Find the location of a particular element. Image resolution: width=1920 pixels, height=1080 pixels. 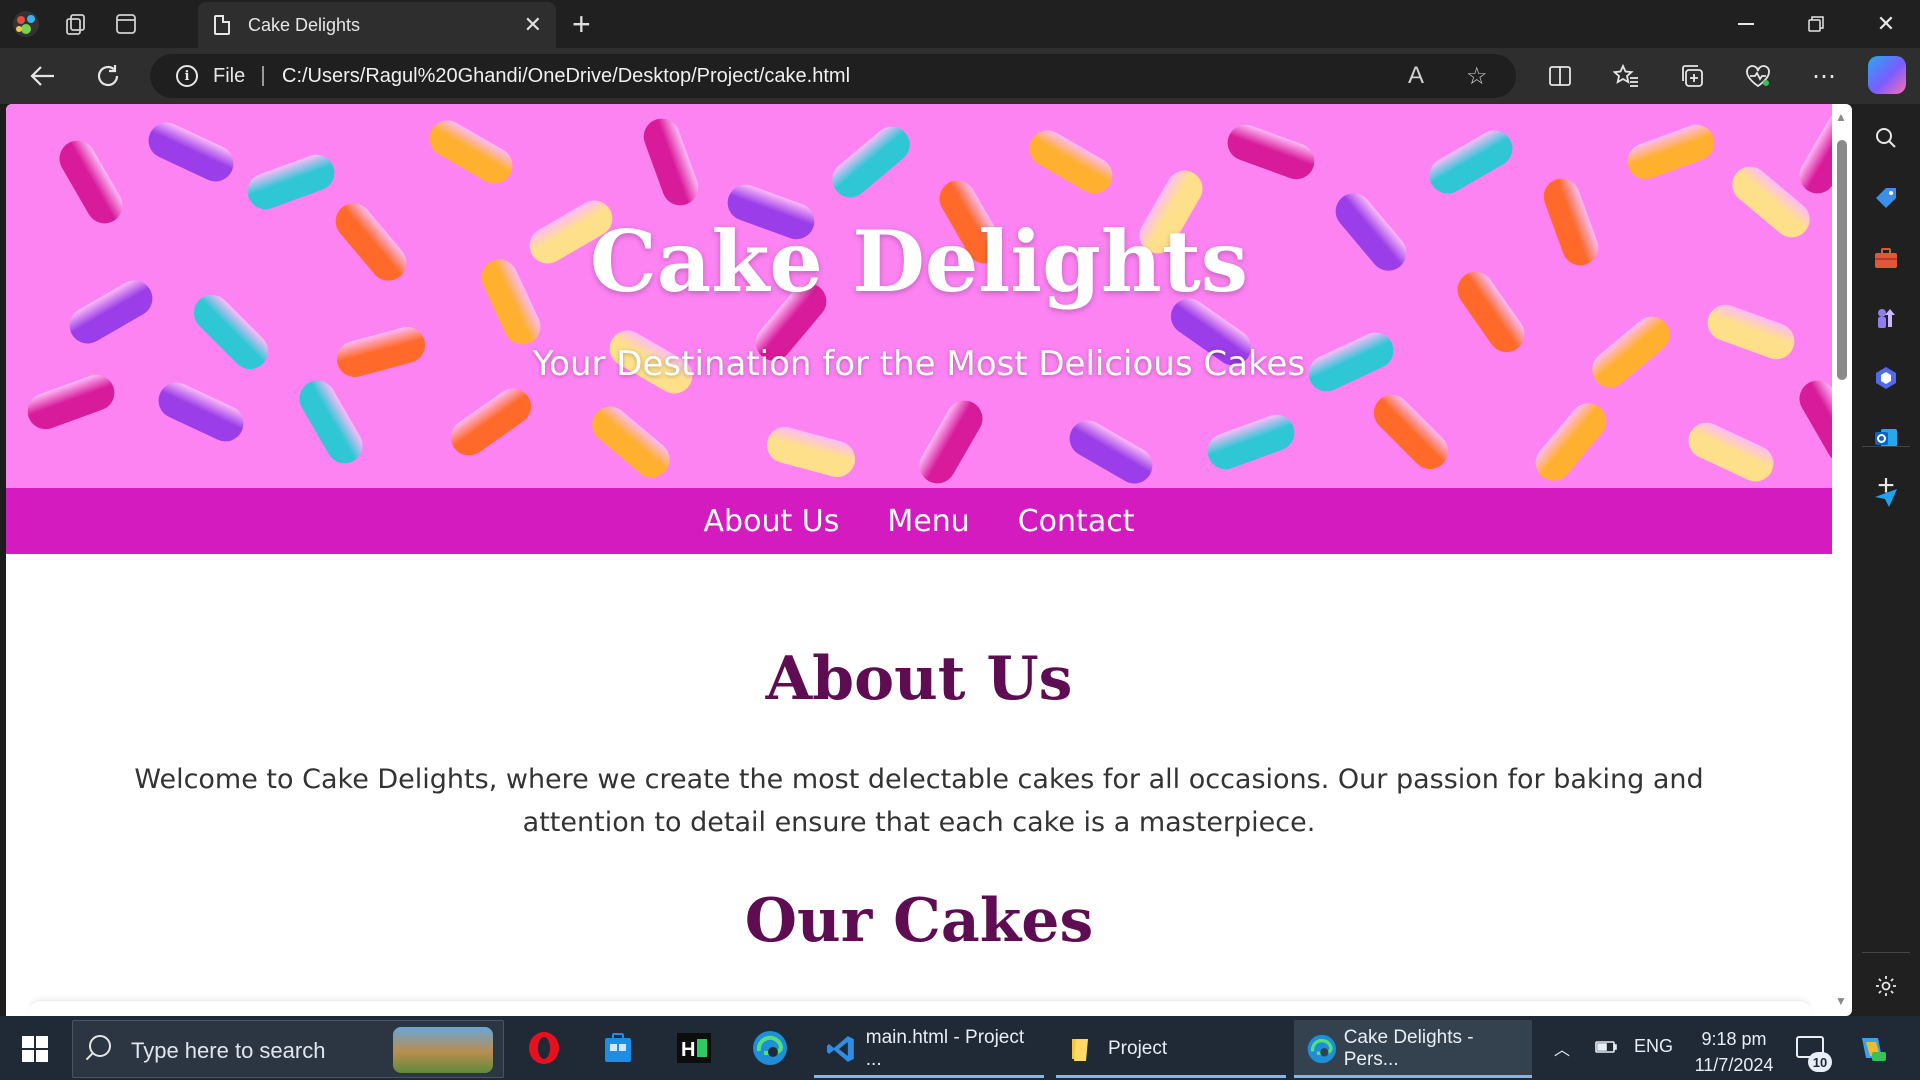

favorite-star-icon: ☆ is located at coordinates (1477, 76).